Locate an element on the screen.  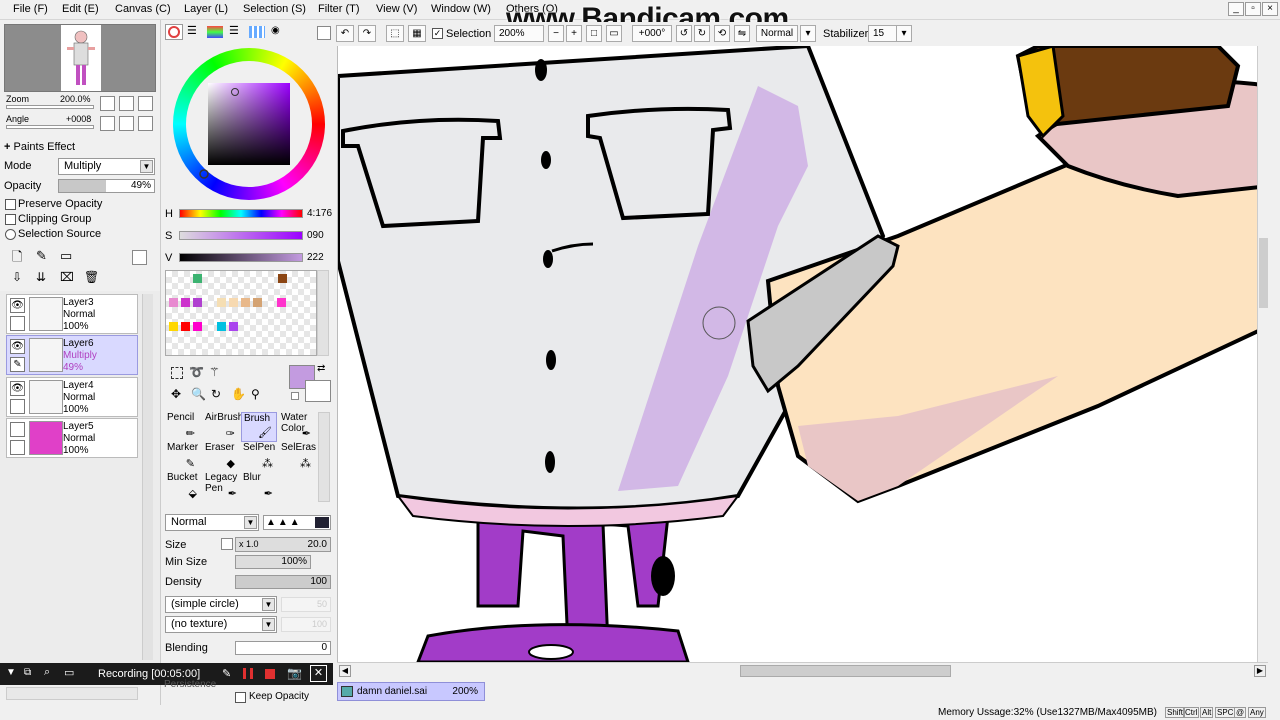
blend-mode-dropdown: Multiply ▼ is located at coordinates (106, 166).